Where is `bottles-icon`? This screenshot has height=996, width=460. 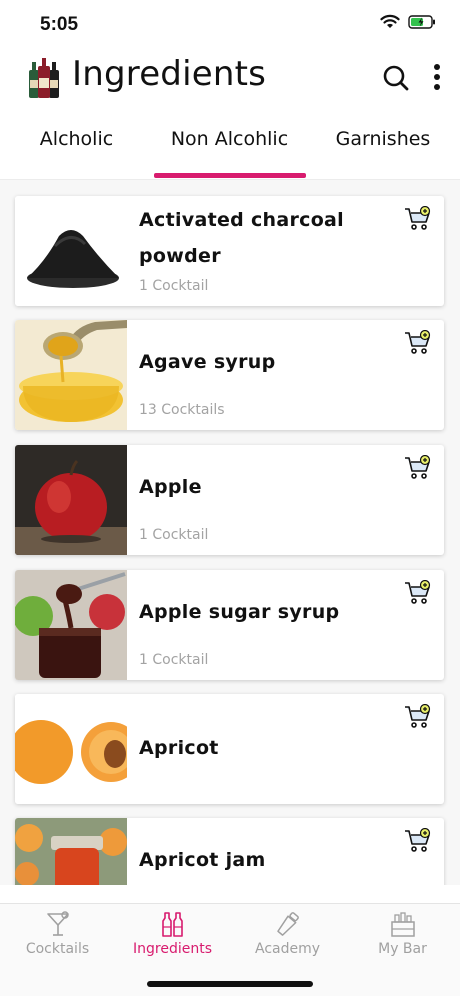 bottles-icon is located at coordinates (173, 924).